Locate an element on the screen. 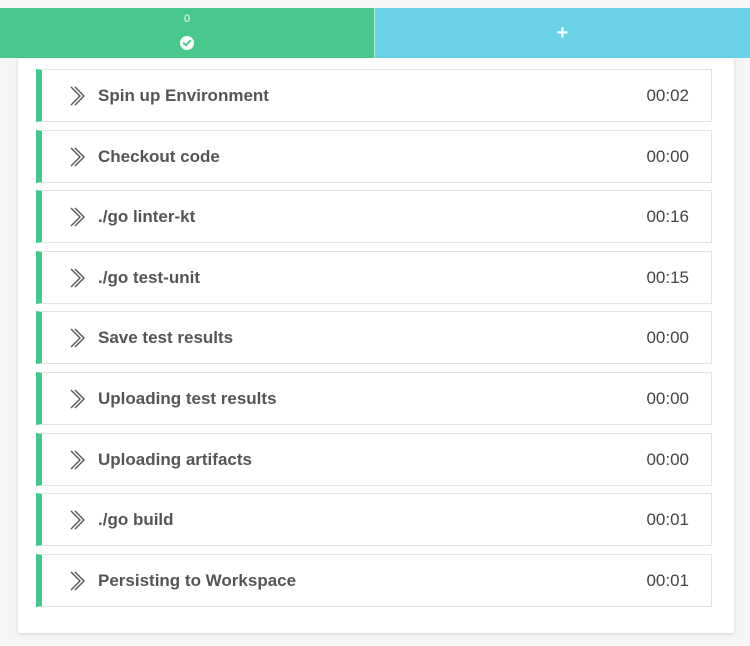 The width and height of the screenshot is (750, 646). step-name: Spin up Environment is located at coordinates (183, 95).